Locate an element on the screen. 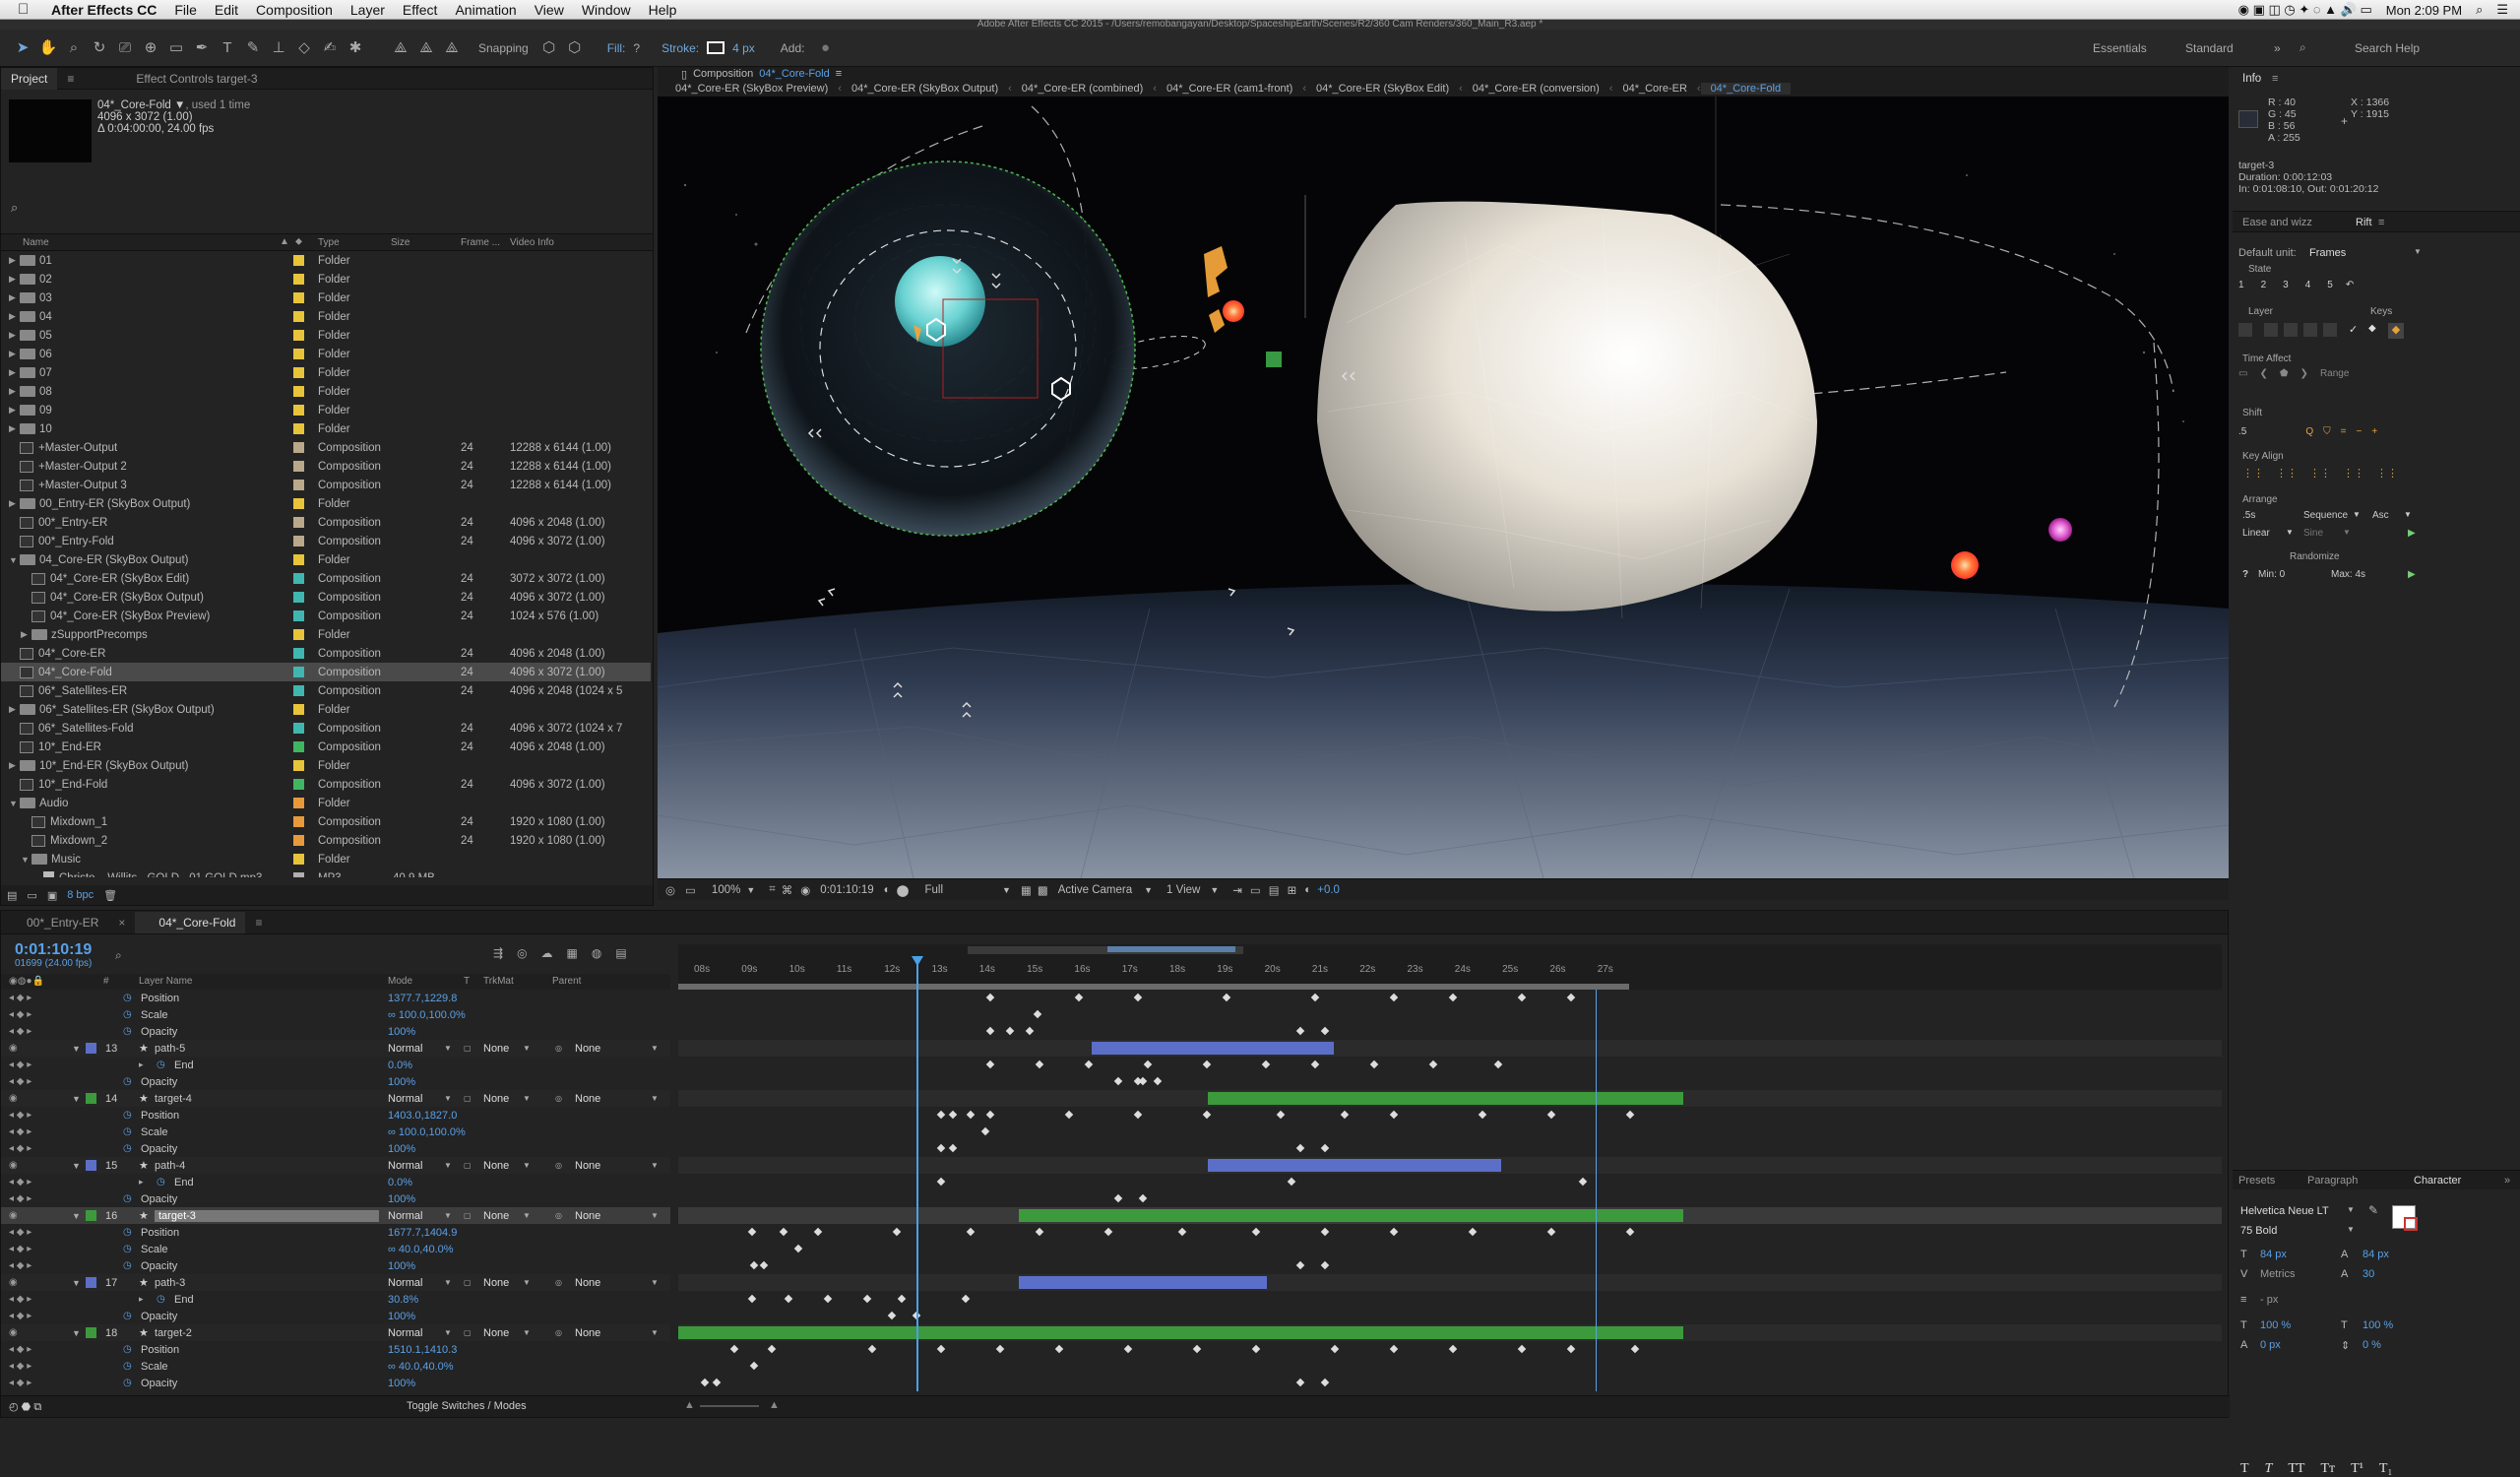  align-left-icon: ⋮⋮ is located at coordinates (2253, 474).